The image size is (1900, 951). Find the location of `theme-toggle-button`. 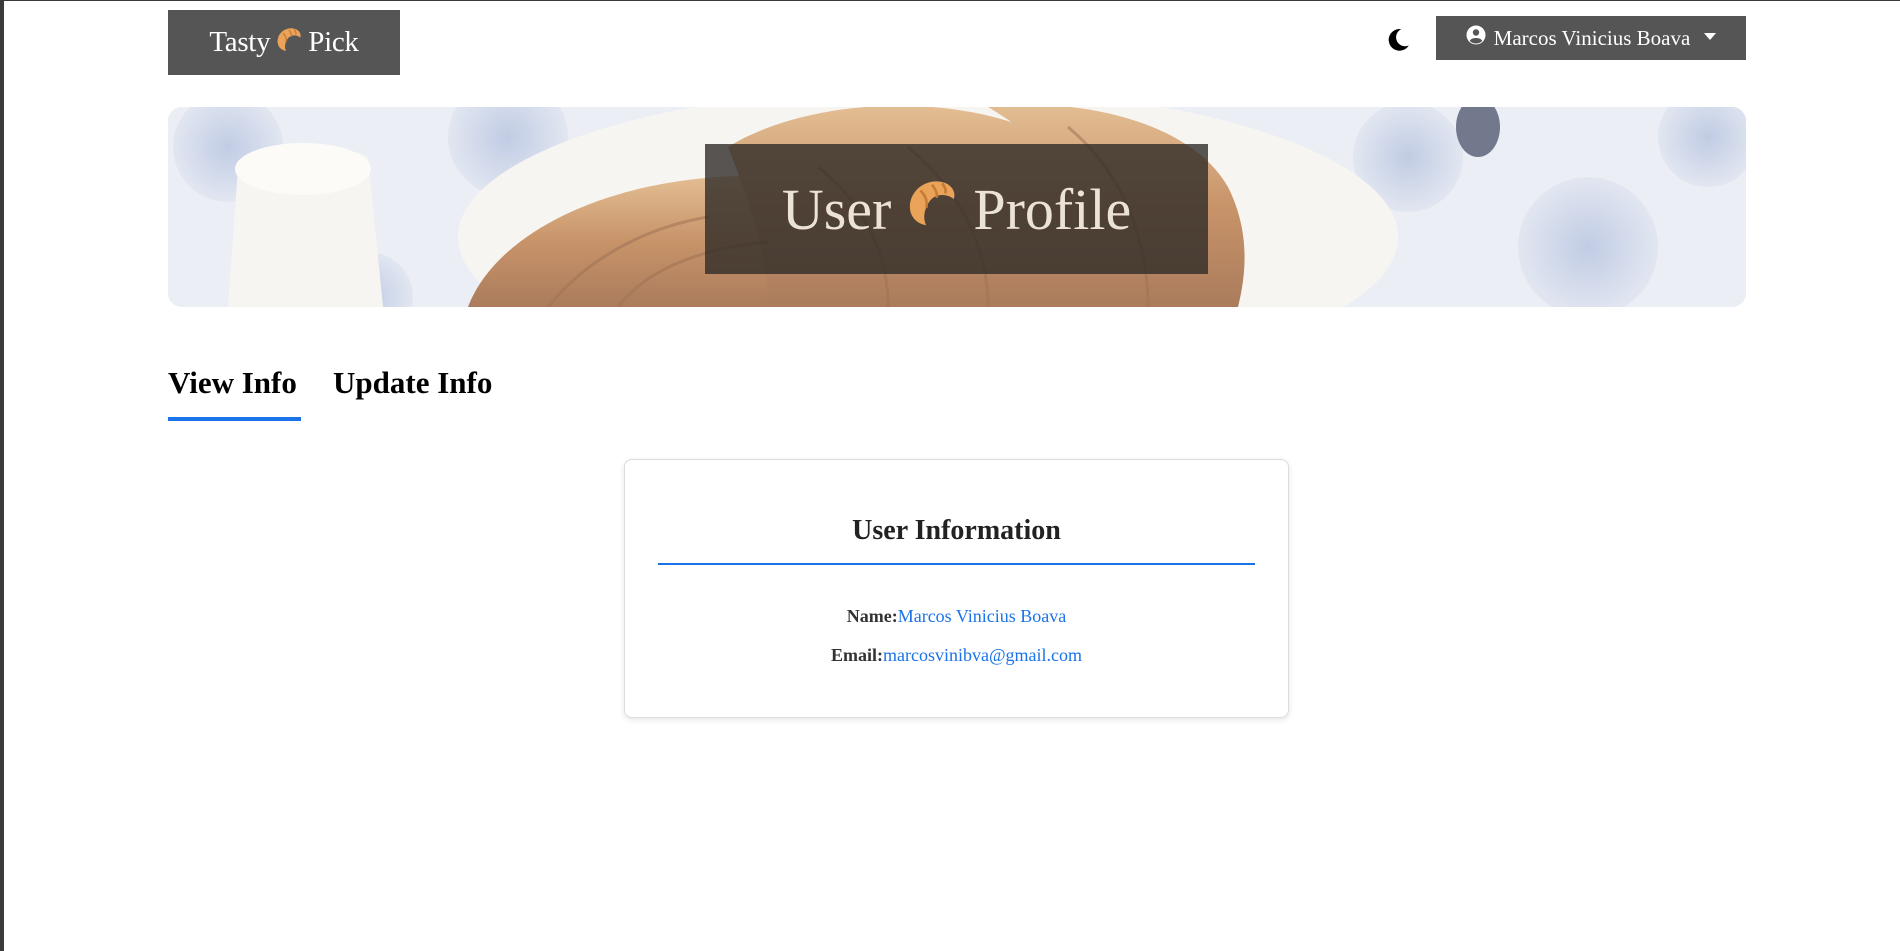

theme-toggle-button is located at coordinates (1398, 42).